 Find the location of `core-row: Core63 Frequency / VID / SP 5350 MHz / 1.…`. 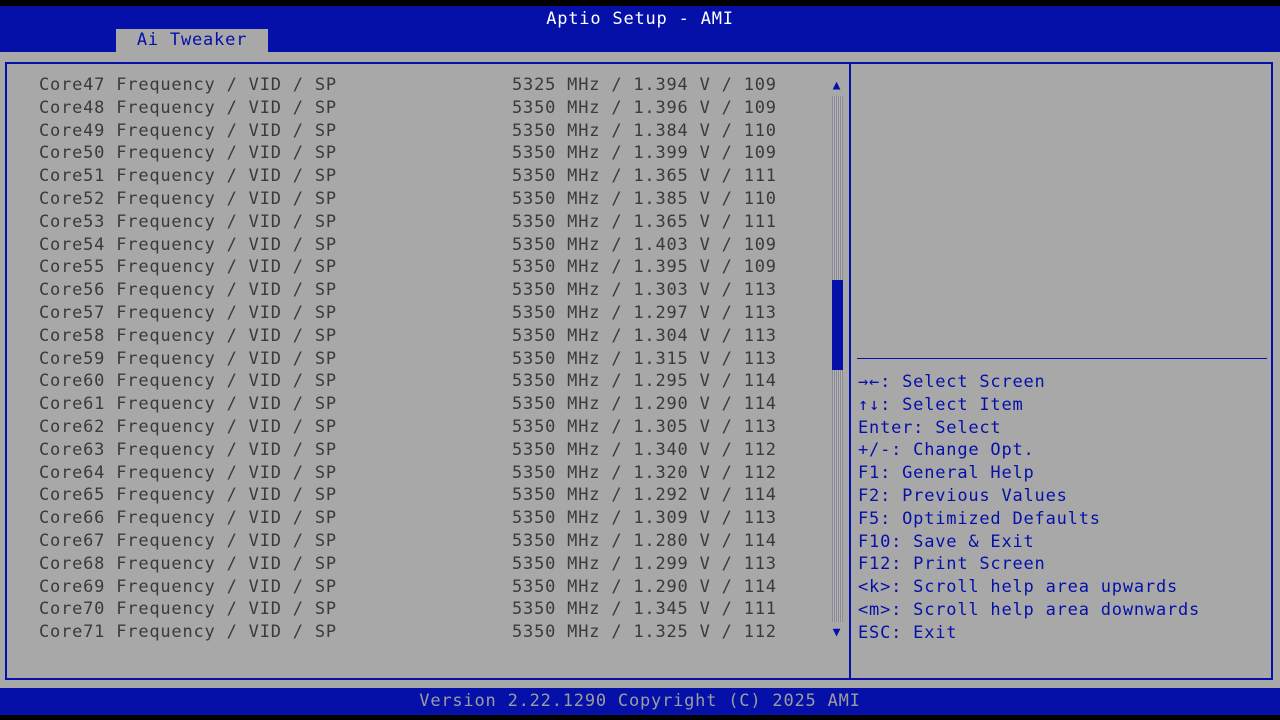

core-row: Core63 Frequency / VID / SP 5350 MHz / 1.… is located at coordinates (434, 450).